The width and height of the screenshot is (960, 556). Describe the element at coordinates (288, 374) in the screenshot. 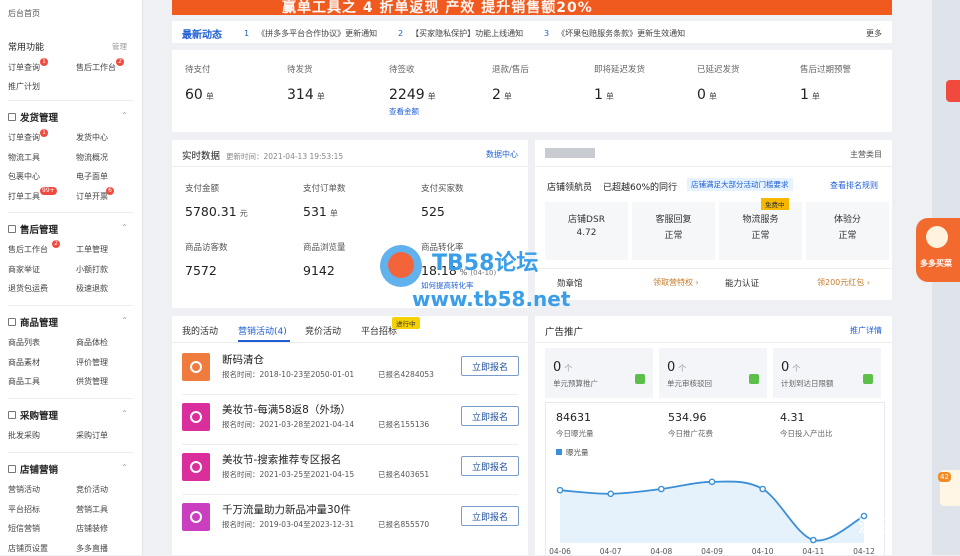

I see `activity-time: 报名时间：2018-10-23至2050-01-01` at that location.